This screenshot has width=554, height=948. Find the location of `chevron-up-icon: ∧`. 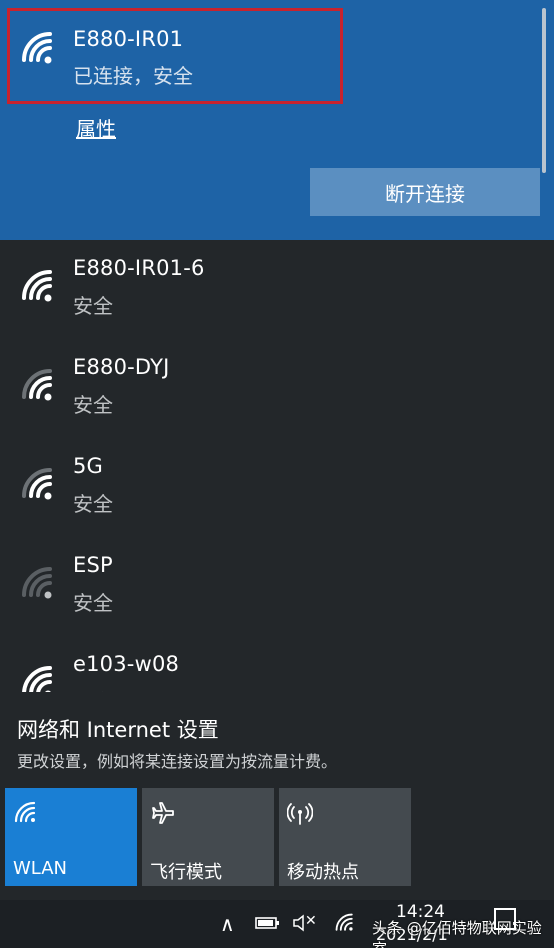

chevron-up-icon: ∧ is located at coordinates (227, 924).